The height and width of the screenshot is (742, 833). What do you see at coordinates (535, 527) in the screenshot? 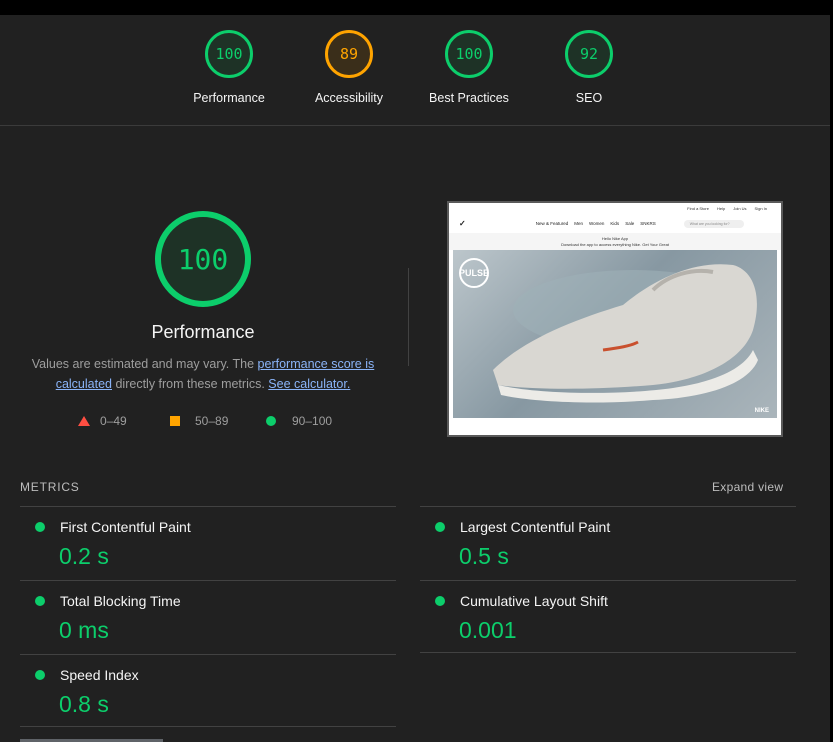
I see `metric-name: Largest Contentful Paint` at bounding box center [535, 527].